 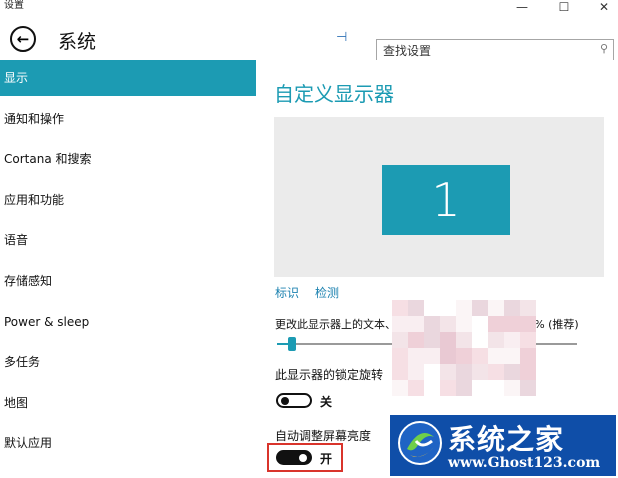 What do you see at coordinates (323, 436) in the screenshot?
I see `auto-brightness-label: 自动调整屏幕亮度` at bounding box center [323, 436].